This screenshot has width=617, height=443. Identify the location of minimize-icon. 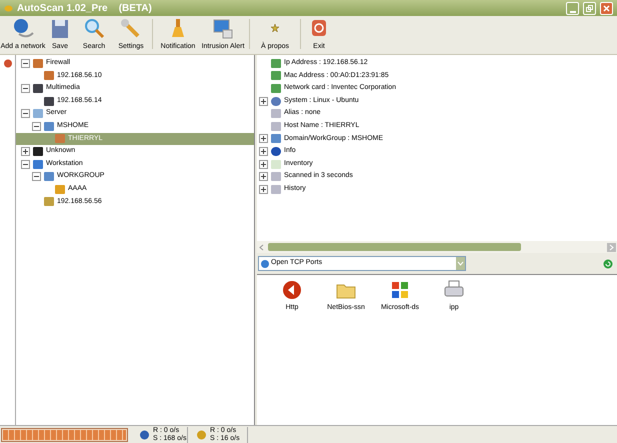
(573, 12).